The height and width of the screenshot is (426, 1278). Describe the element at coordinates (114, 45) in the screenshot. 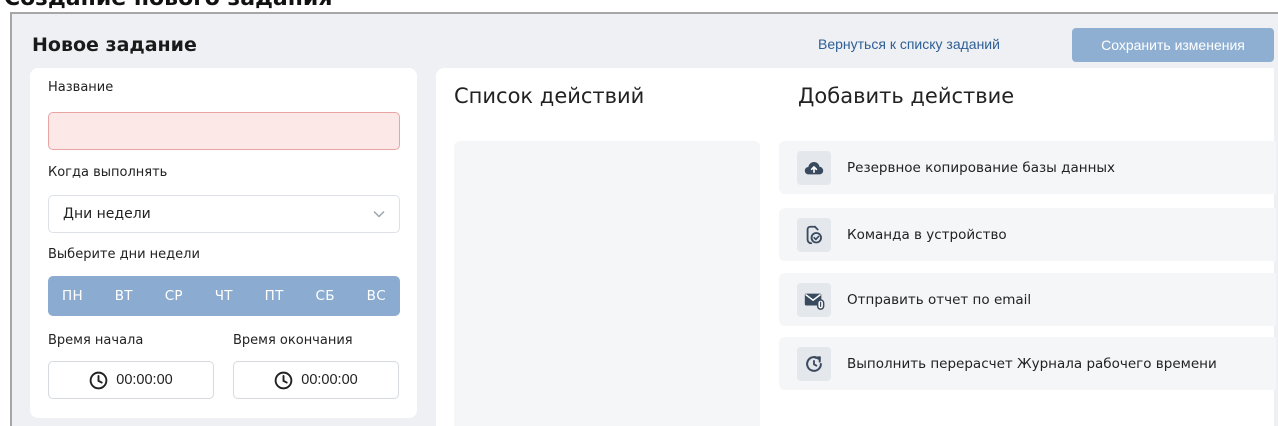

I see `page-title: Новое задание` at that location.